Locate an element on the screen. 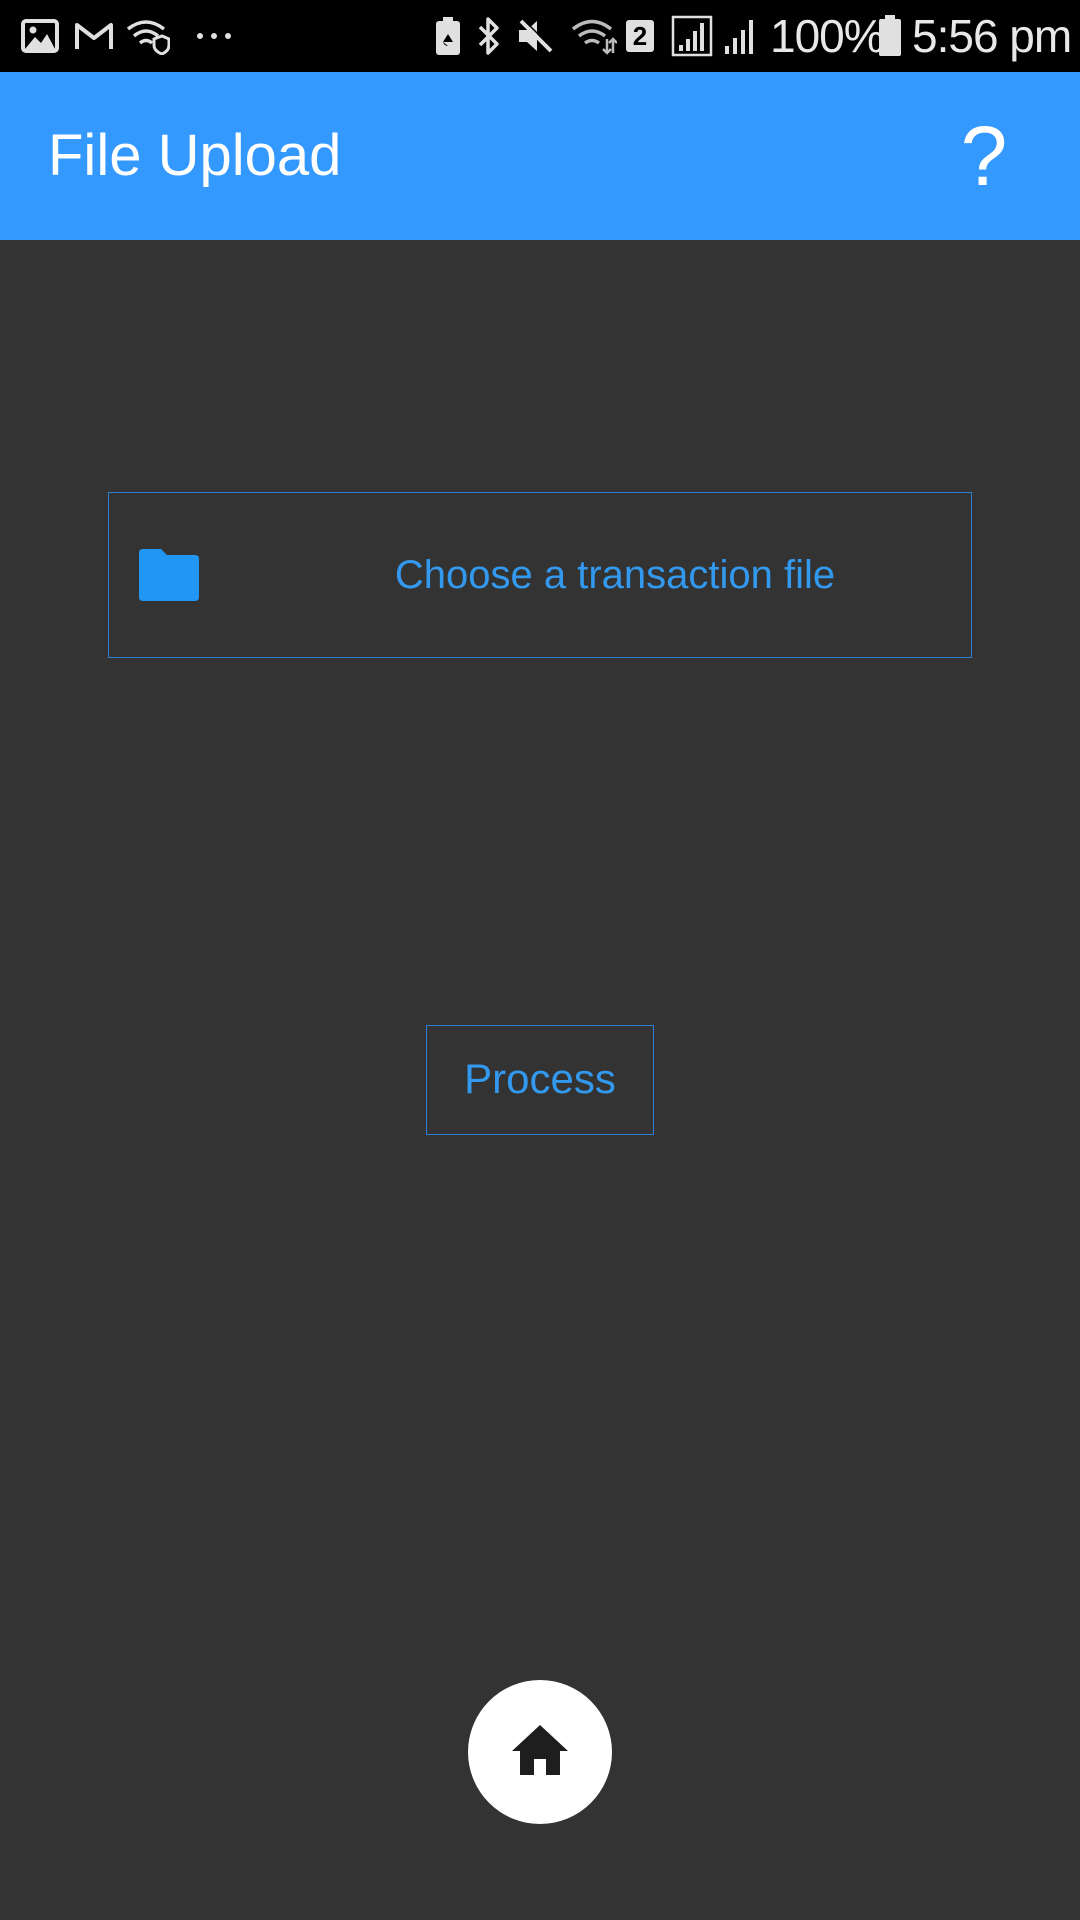  mute-icon is located at coordinates (535, 36).